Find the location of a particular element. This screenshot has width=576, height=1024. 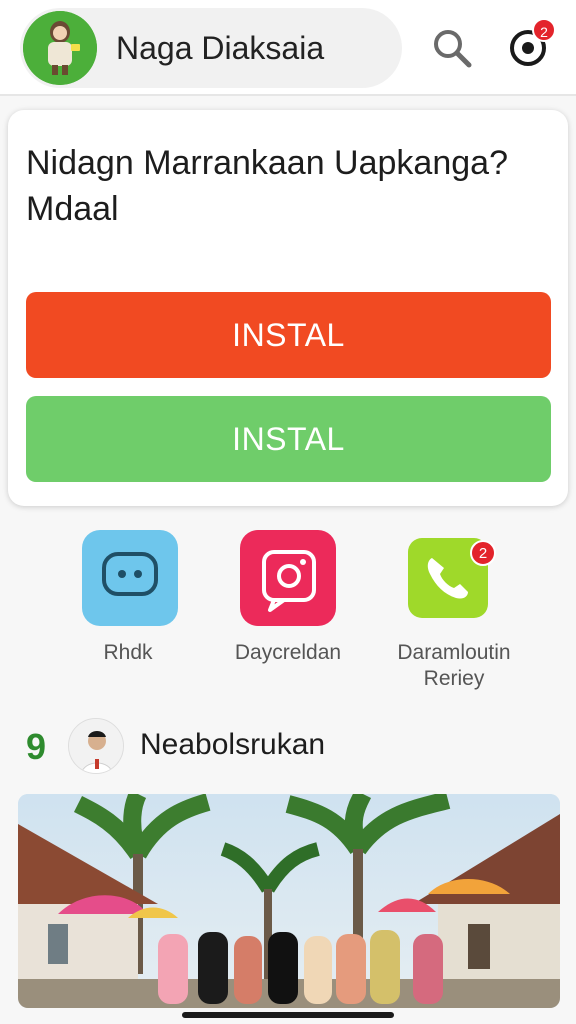

top-bar: Naga Diaksaia 2 is located at coordinates (288, 48).